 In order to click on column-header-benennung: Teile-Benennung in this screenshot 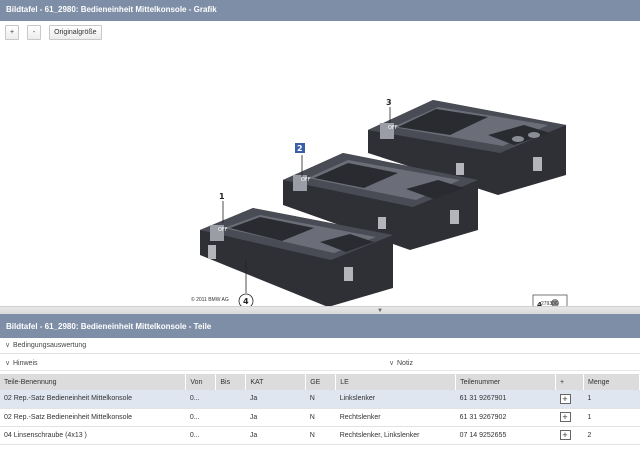, I will do `click(93, 382)`.